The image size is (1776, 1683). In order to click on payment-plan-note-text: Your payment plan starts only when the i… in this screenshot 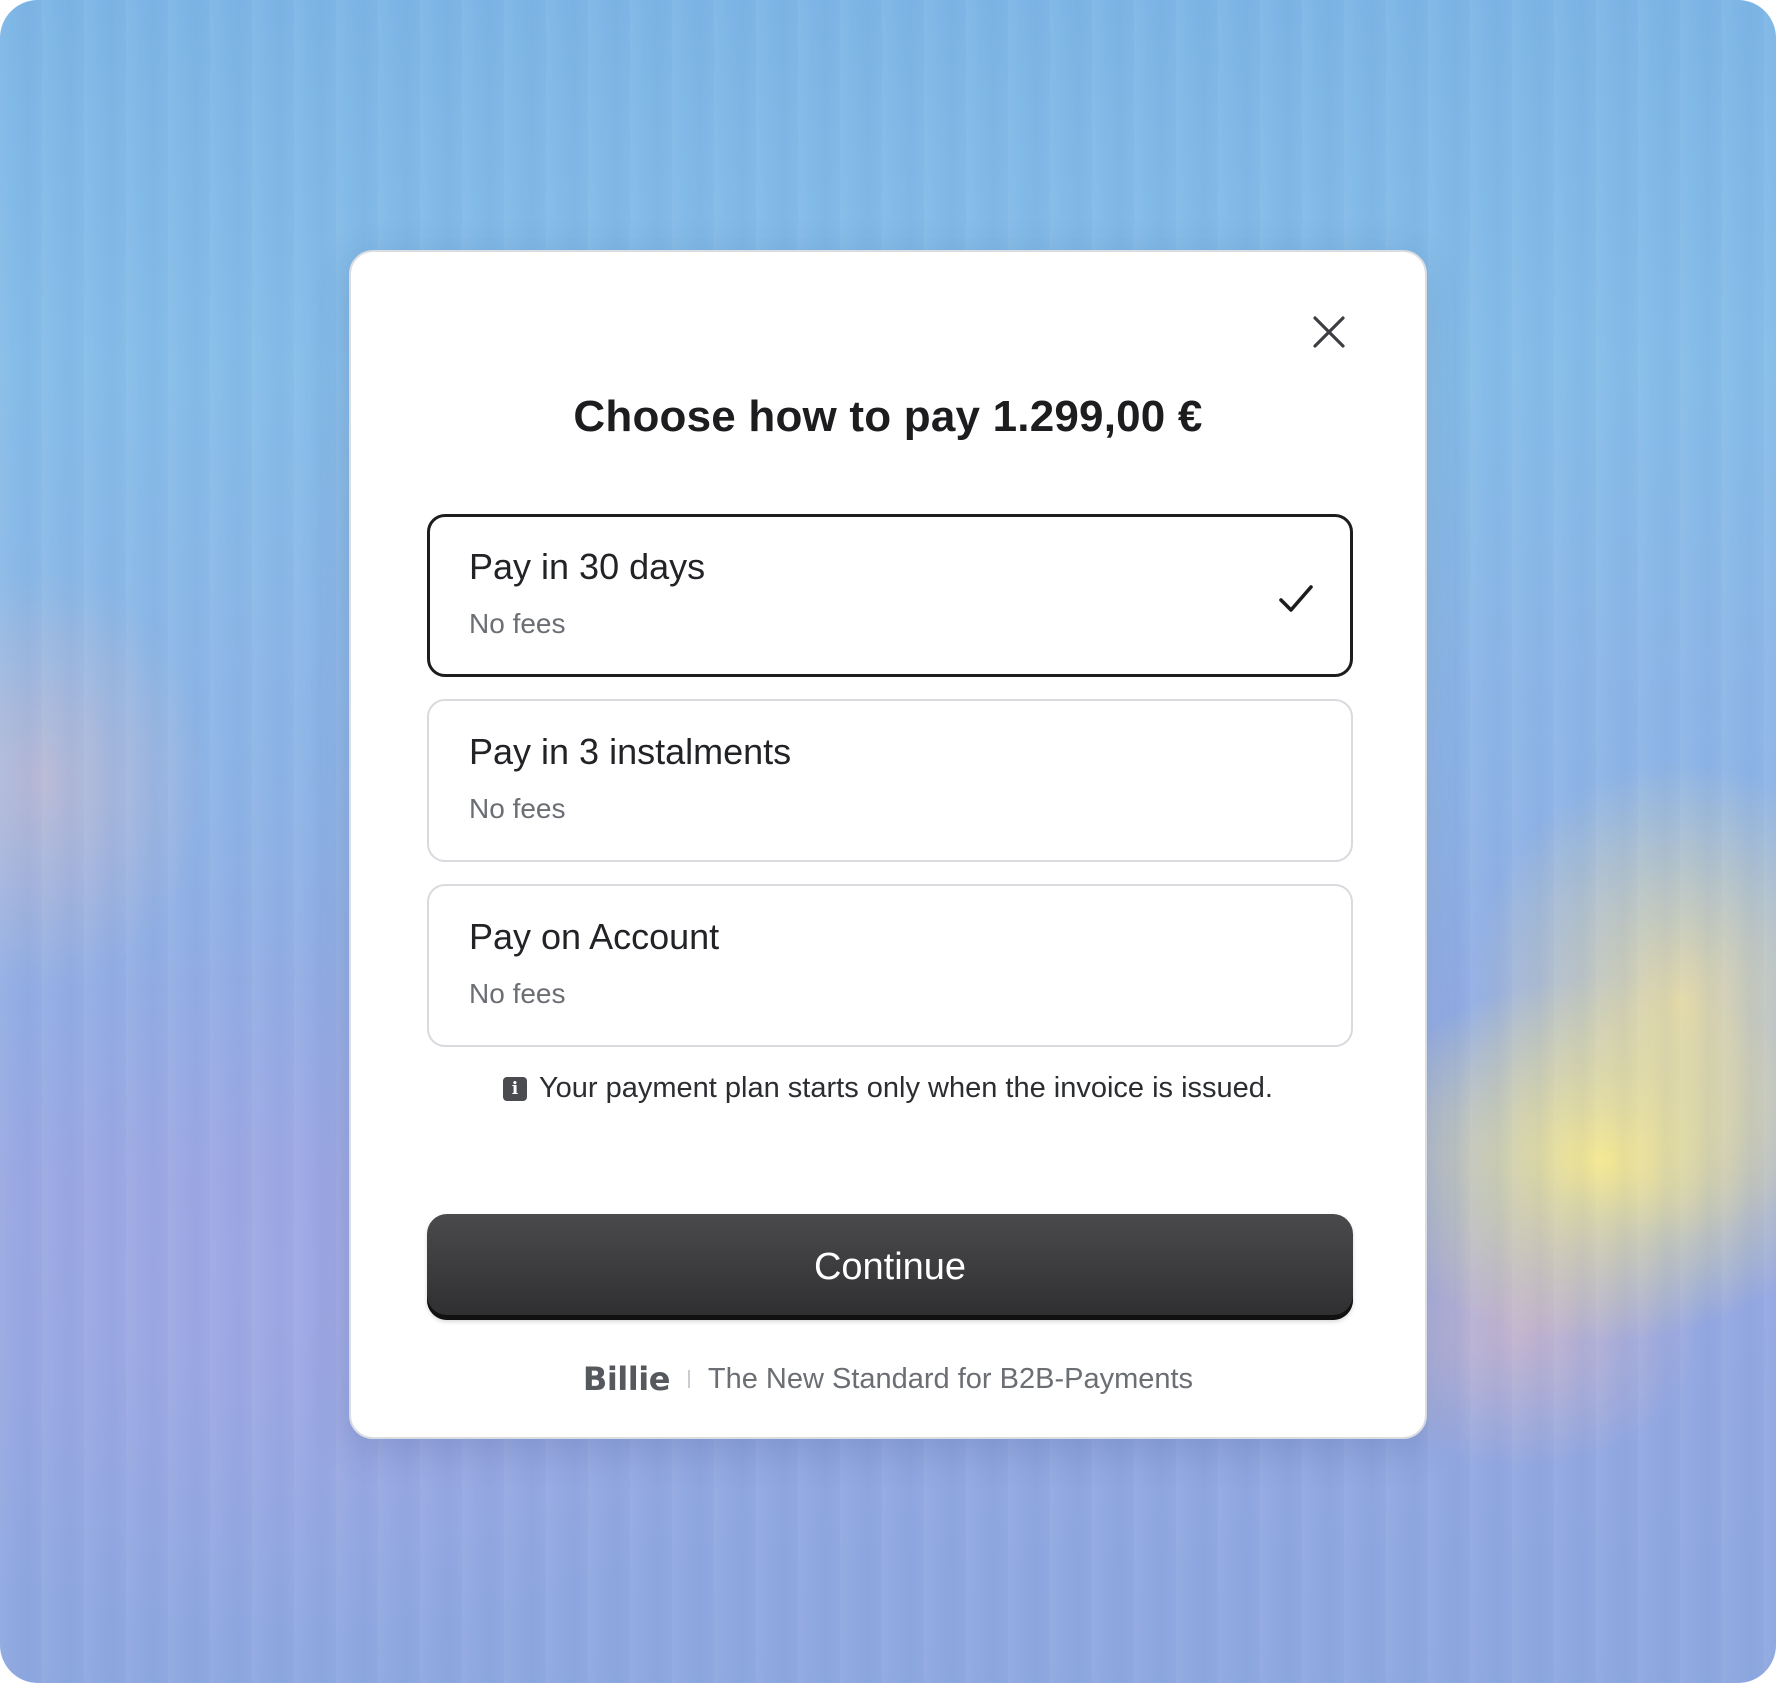, I will do `click(905, 1088)`.